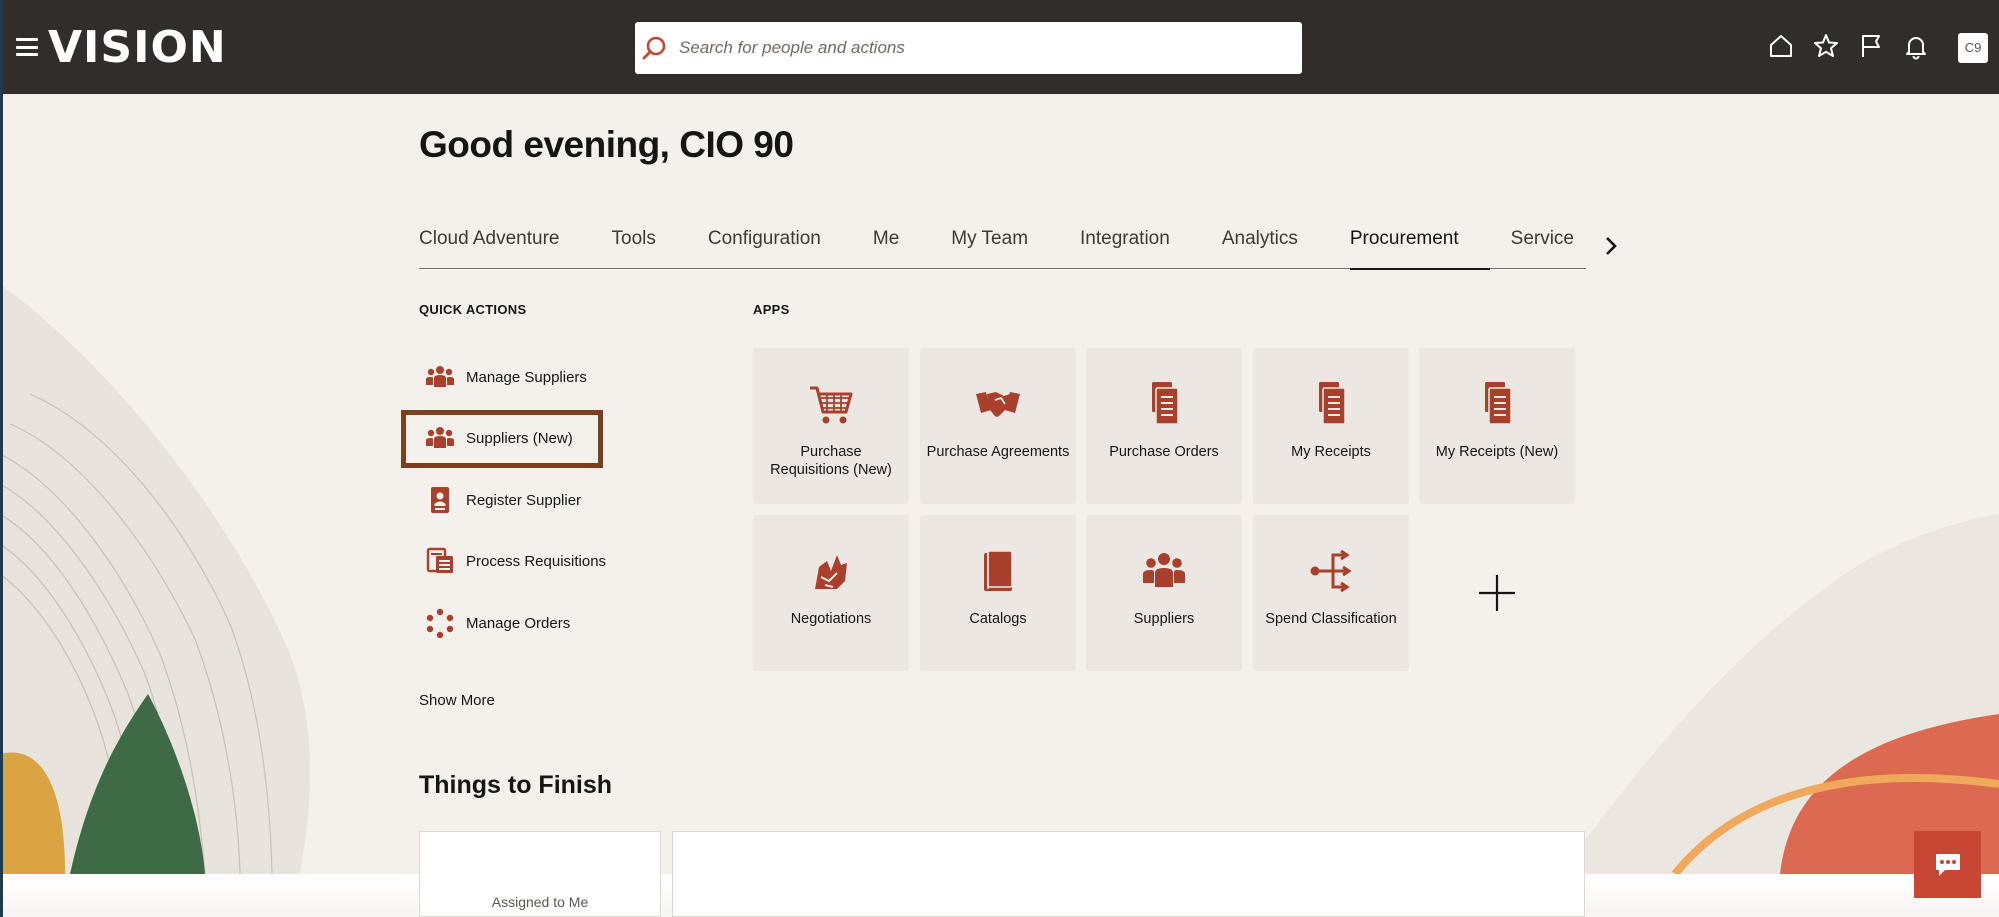  I want to click on app-tile-spend-classification: Spend Classification, so click(1331, 593).